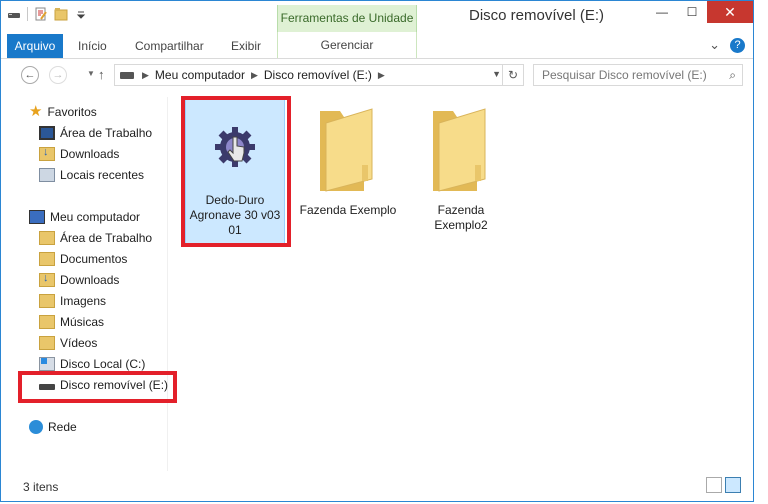  What do you see at coordinates (723, 485) in the screenshot?
I see `view-switcher` at bounding box center [723, 485].